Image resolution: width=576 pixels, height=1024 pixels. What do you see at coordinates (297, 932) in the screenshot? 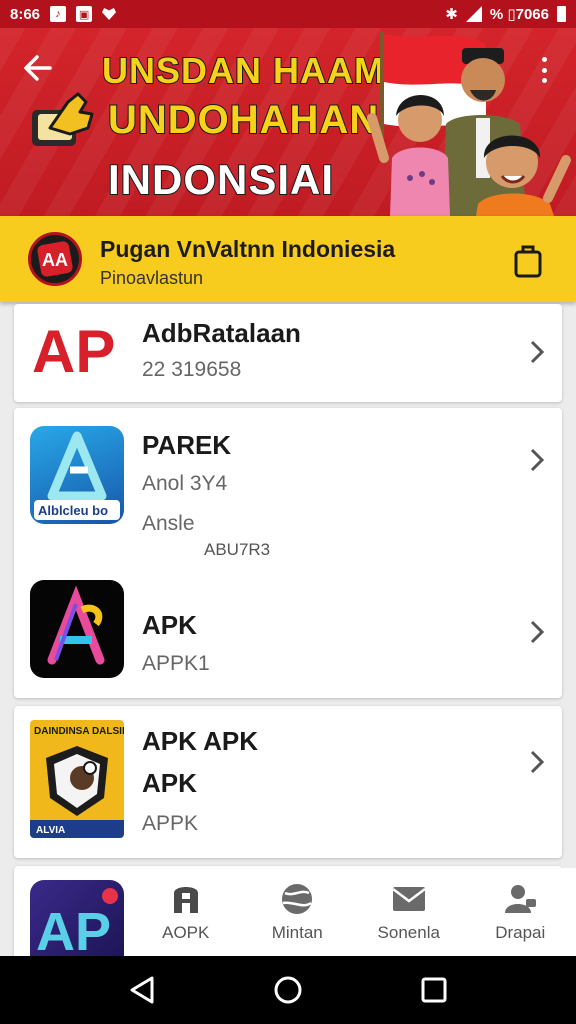
I see `tab-label: Mintan` at bounding box center [297, 932].